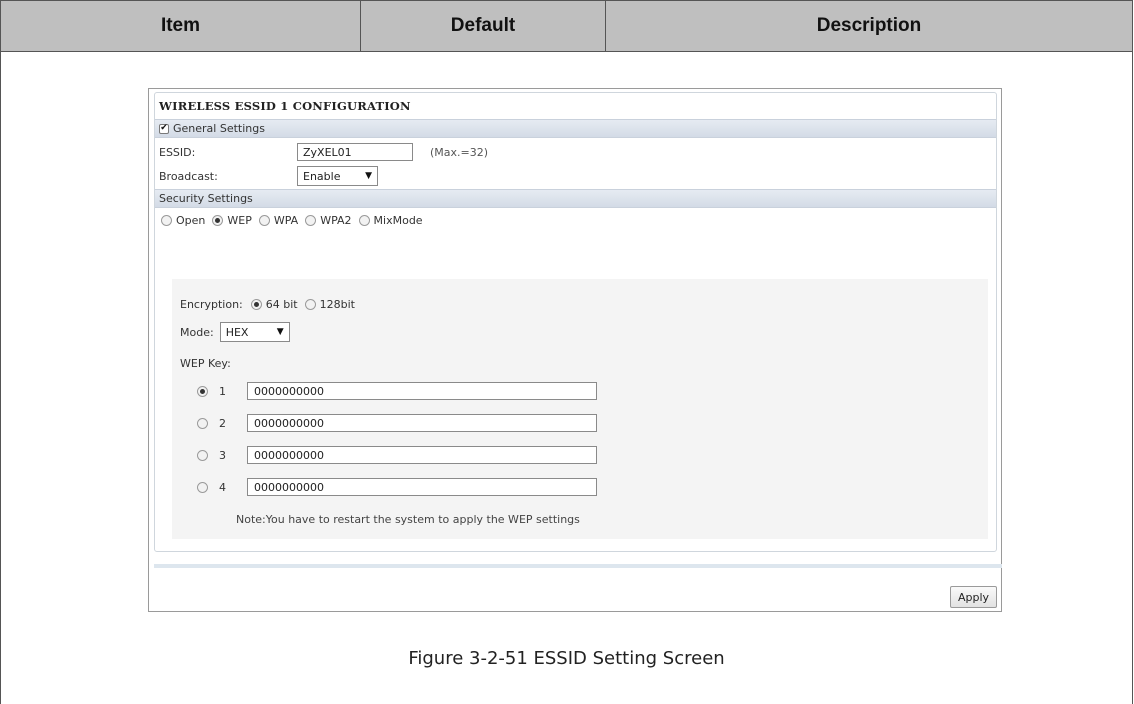 The height and width of the screenshot is (704, 1134). Describe the element at coordinates (459, 152) in the screenshot. I see `essid-hint: (Max.=32)` at that location.